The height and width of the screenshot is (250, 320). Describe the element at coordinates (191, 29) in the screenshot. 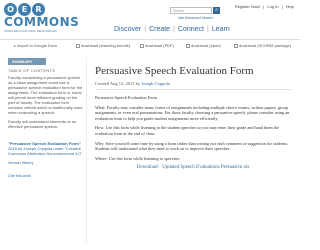

I see `nav-connect: Connect` at that location.